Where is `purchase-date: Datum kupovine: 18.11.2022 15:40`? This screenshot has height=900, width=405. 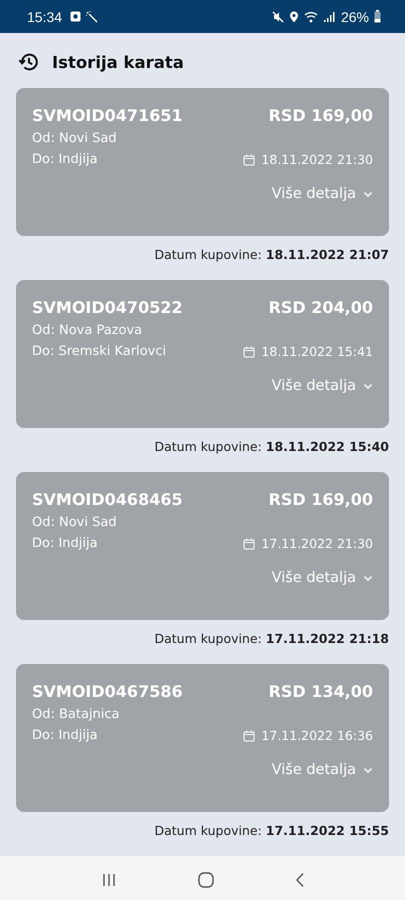
purchase-date: Datum kupovine: 18.11.2022 15:40 is located at coordinates (271, 446).